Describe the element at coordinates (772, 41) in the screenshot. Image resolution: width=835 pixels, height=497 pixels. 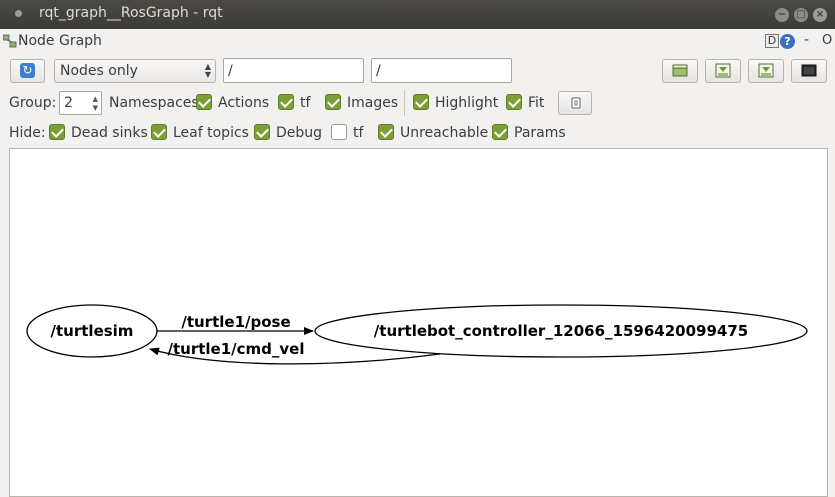
I see `dock-d-button: D` at that location.